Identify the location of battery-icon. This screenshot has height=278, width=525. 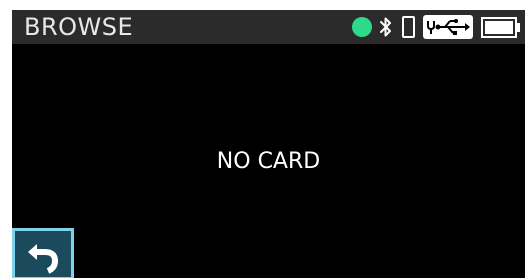
(501, 27).